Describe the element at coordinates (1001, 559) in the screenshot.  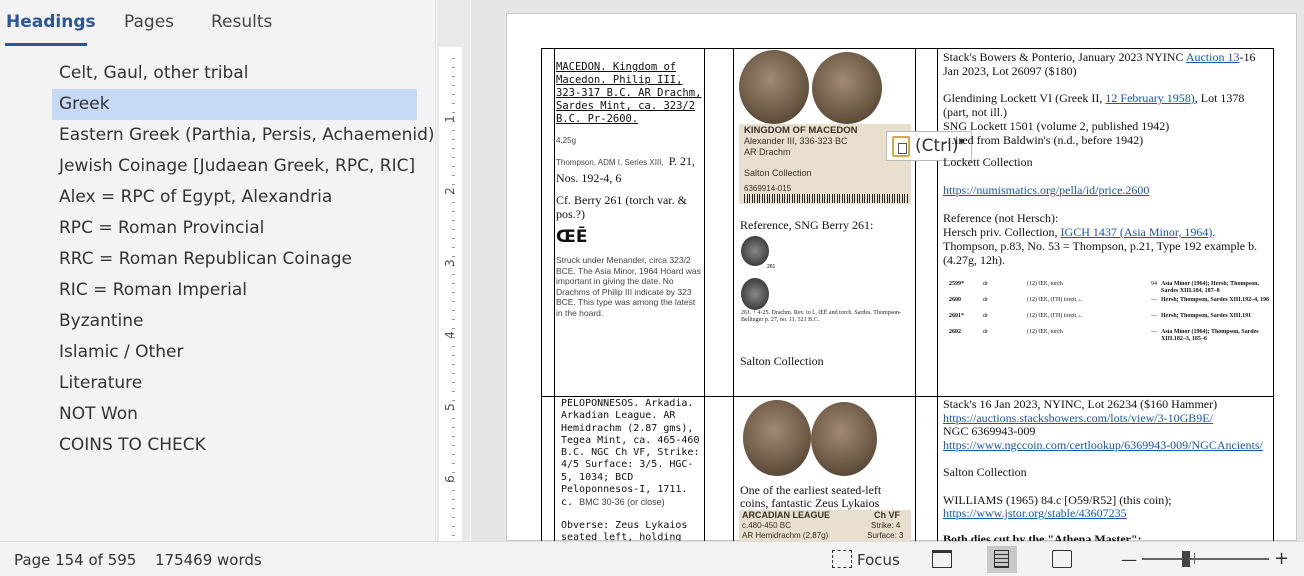
I see `print-layout-icon` at that location.